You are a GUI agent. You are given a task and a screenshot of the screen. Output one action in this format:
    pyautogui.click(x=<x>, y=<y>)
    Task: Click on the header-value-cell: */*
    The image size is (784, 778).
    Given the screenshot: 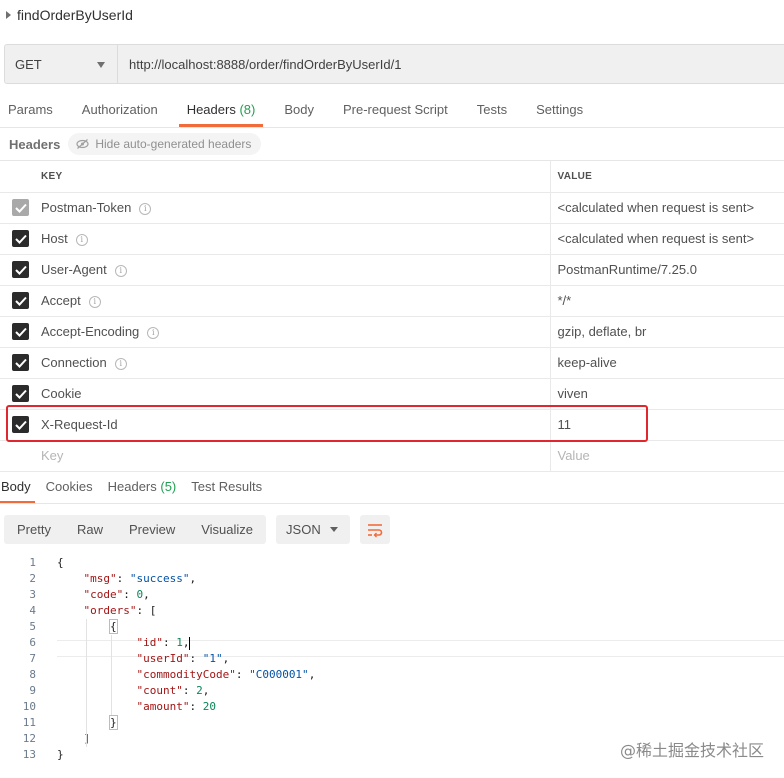 What is the action you would take?
    pyautogui.click(x=667, y=301)
    